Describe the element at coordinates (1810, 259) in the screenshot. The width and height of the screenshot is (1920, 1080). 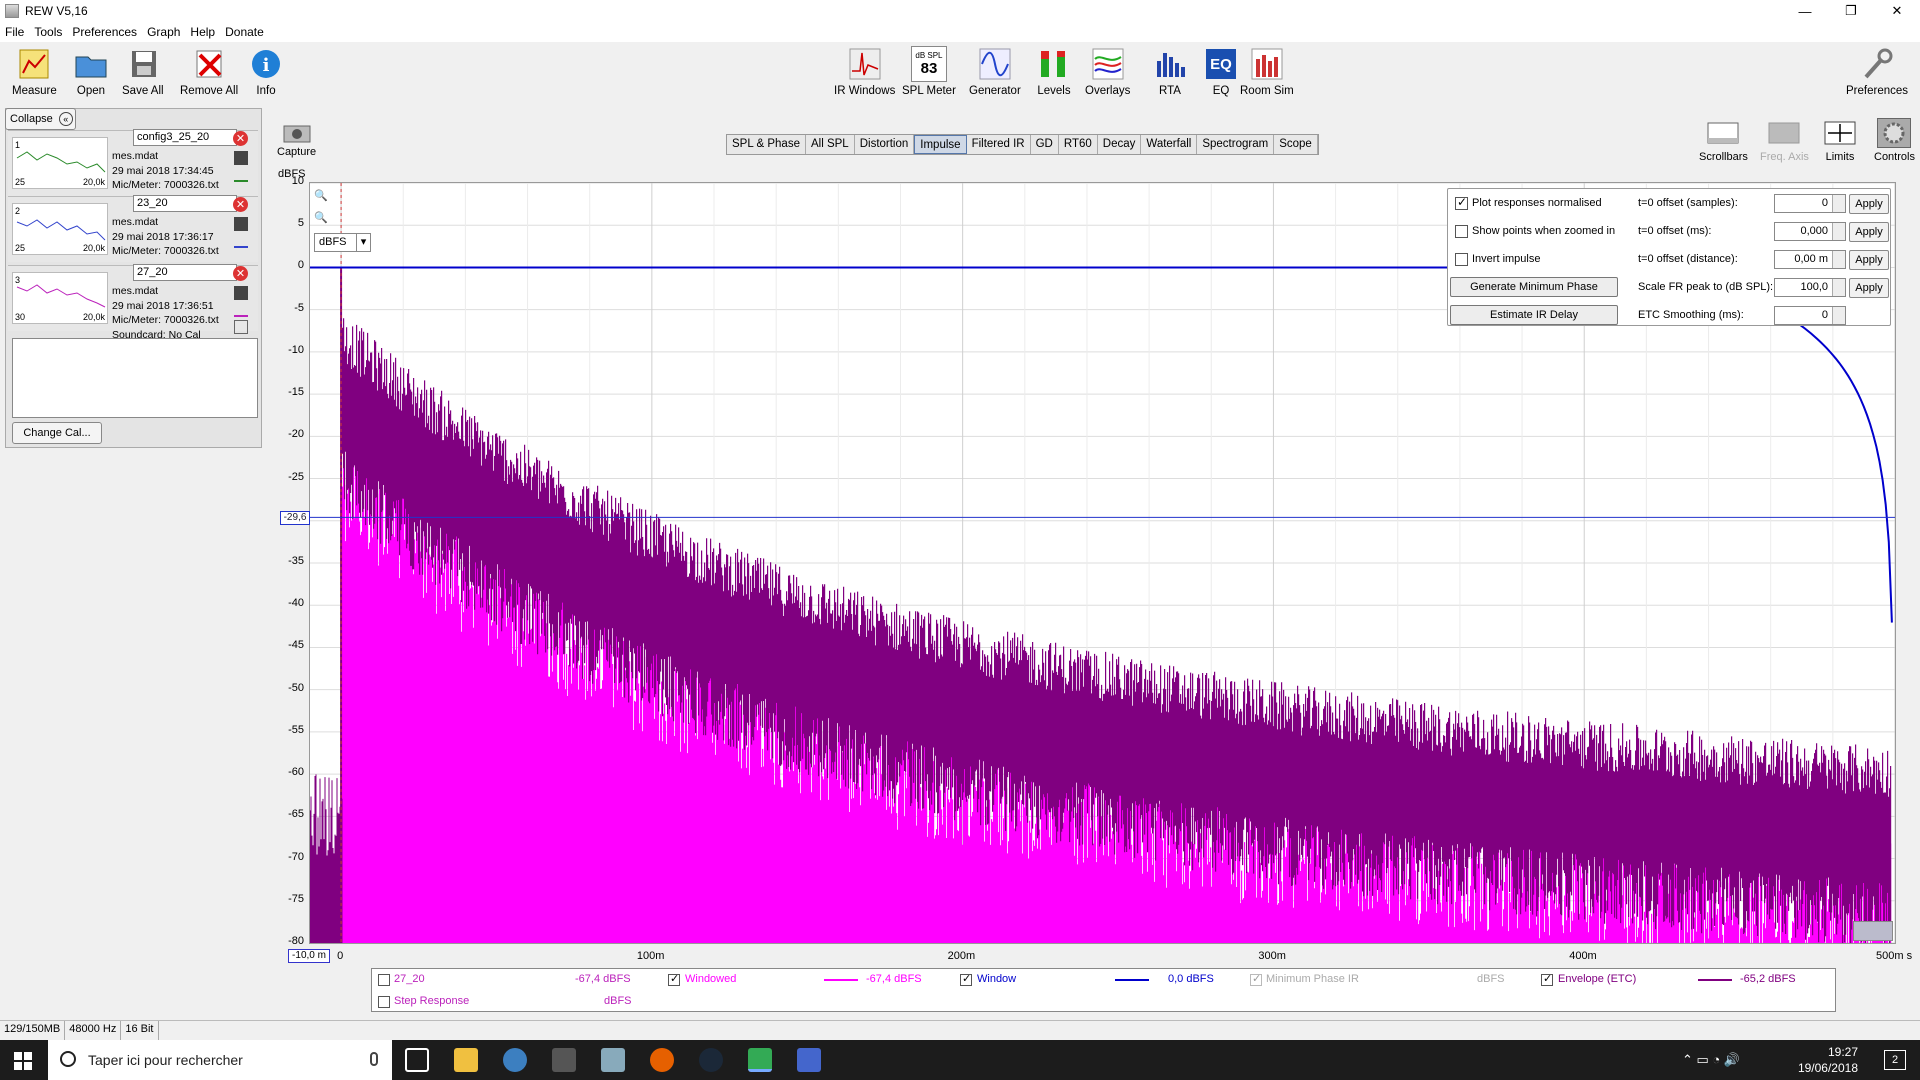
I see `t0-distance-input: 0,00 m` at that location.